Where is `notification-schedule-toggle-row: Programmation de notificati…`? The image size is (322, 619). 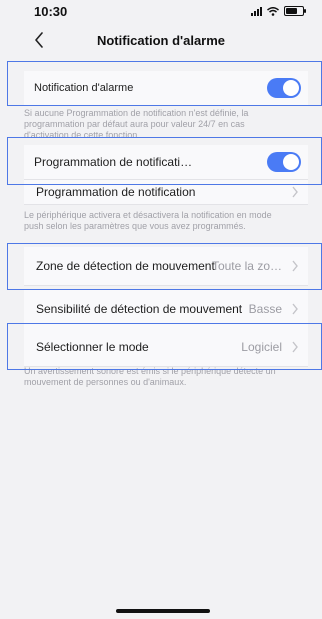 notification-schedule-toggle-row: Programmation de notificati… is located at coordinates (166, 162).